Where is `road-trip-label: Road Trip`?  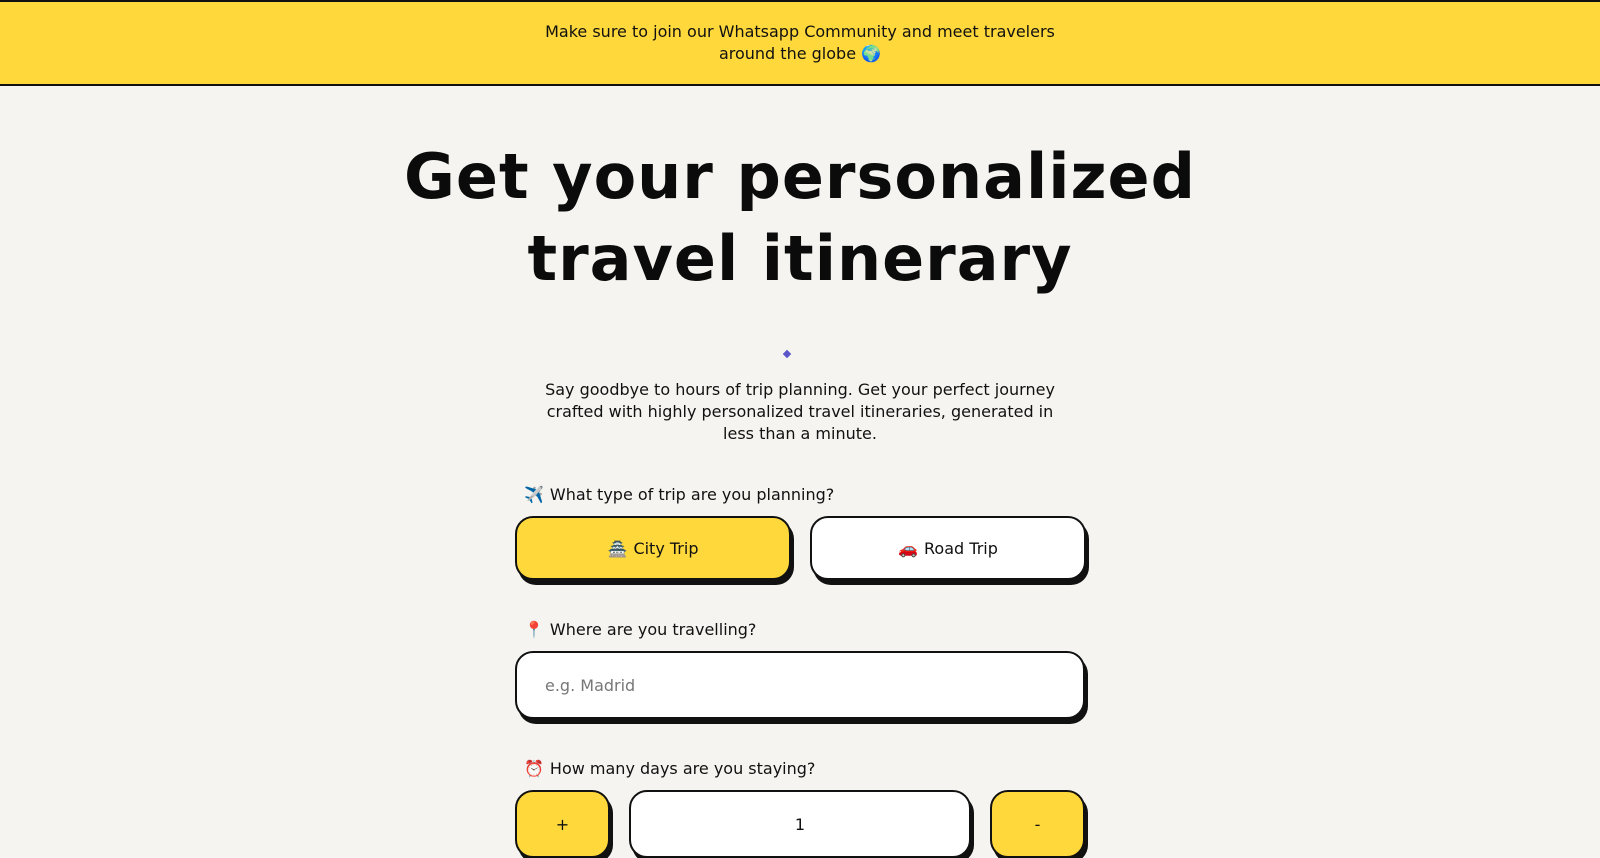
road-trip-label: Road Trip is located at coordinates (961, 548).